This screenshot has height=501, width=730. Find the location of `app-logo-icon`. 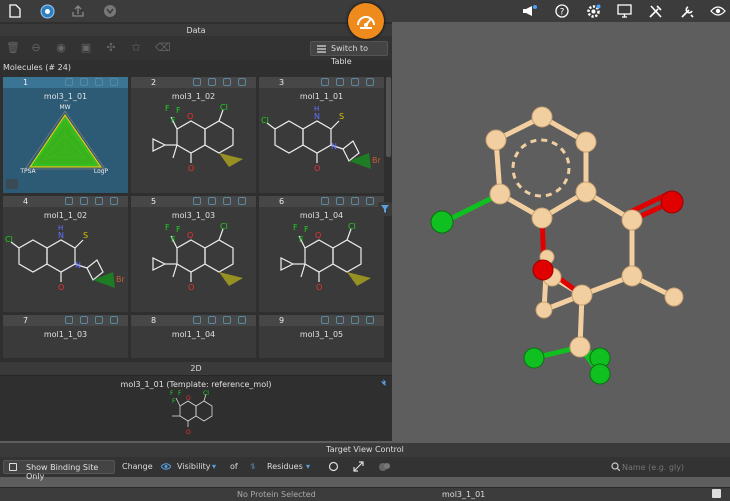

app-logo-icon is located at coordinates (47, 11).